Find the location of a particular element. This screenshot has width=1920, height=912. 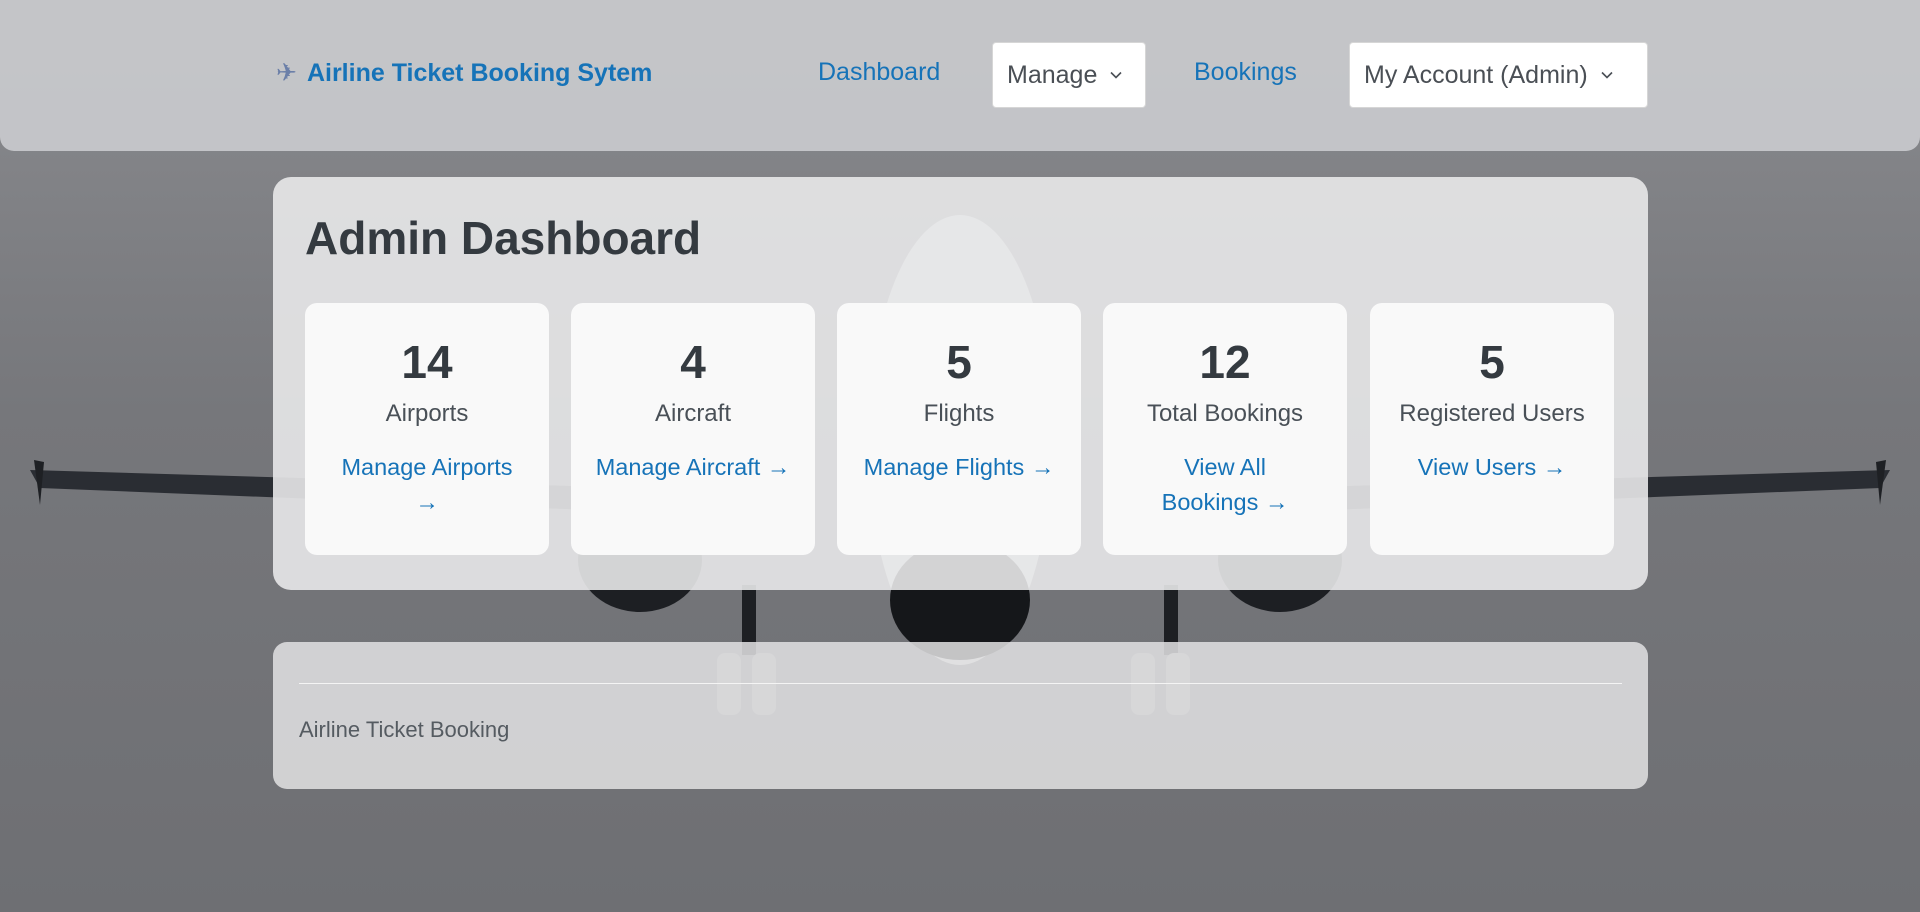

footer-divider is located at coordinates (960, 683).